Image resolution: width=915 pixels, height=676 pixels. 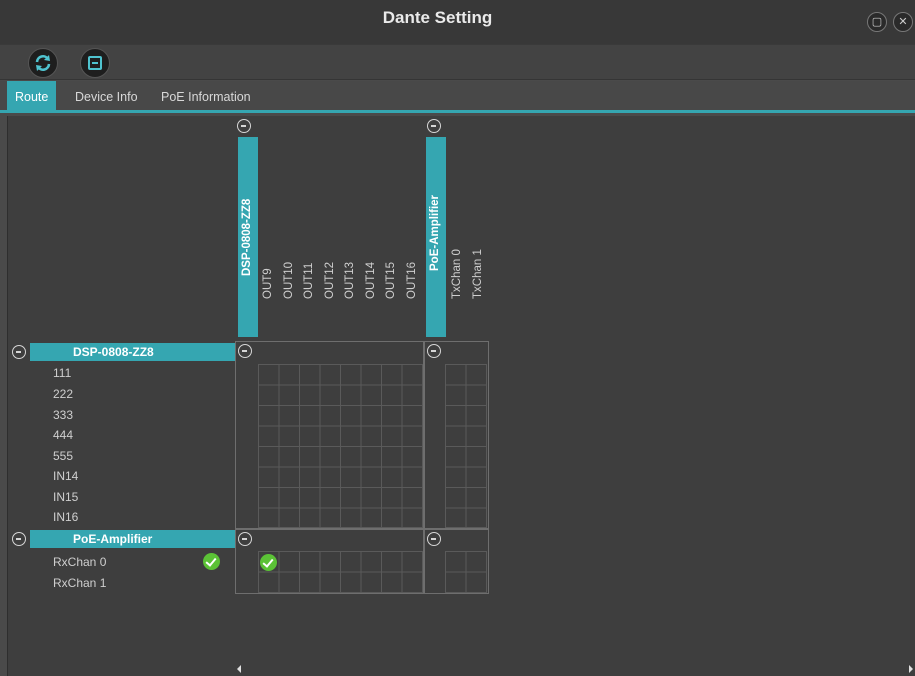 I want to click on grid-poe-poe, so click(x=456, y=561).